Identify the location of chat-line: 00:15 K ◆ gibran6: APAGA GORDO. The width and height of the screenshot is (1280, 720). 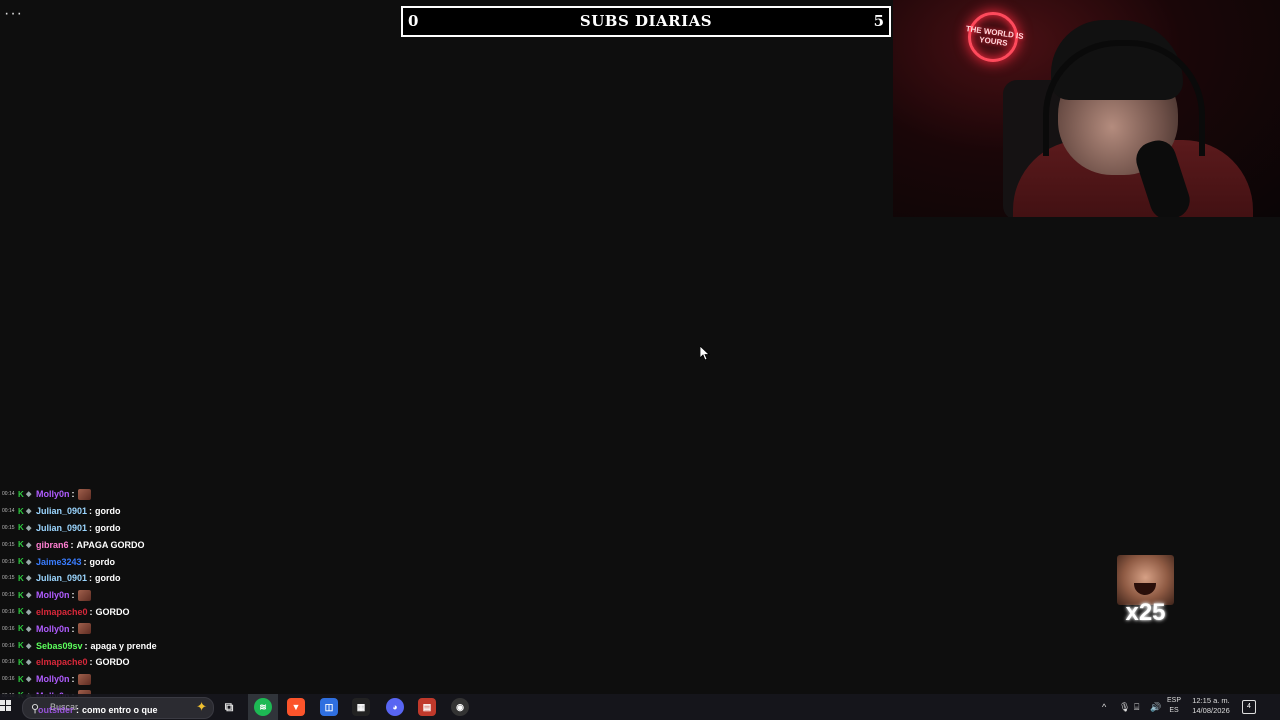
(120, 544).